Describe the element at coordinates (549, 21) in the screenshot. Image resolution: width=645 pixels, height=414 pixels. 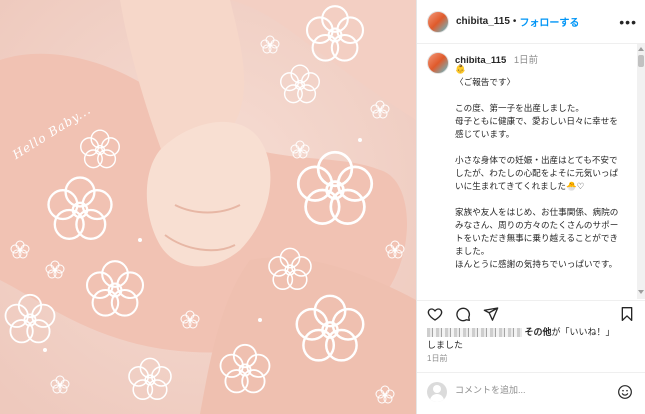
I see `follow-button: フォローする` at that location.